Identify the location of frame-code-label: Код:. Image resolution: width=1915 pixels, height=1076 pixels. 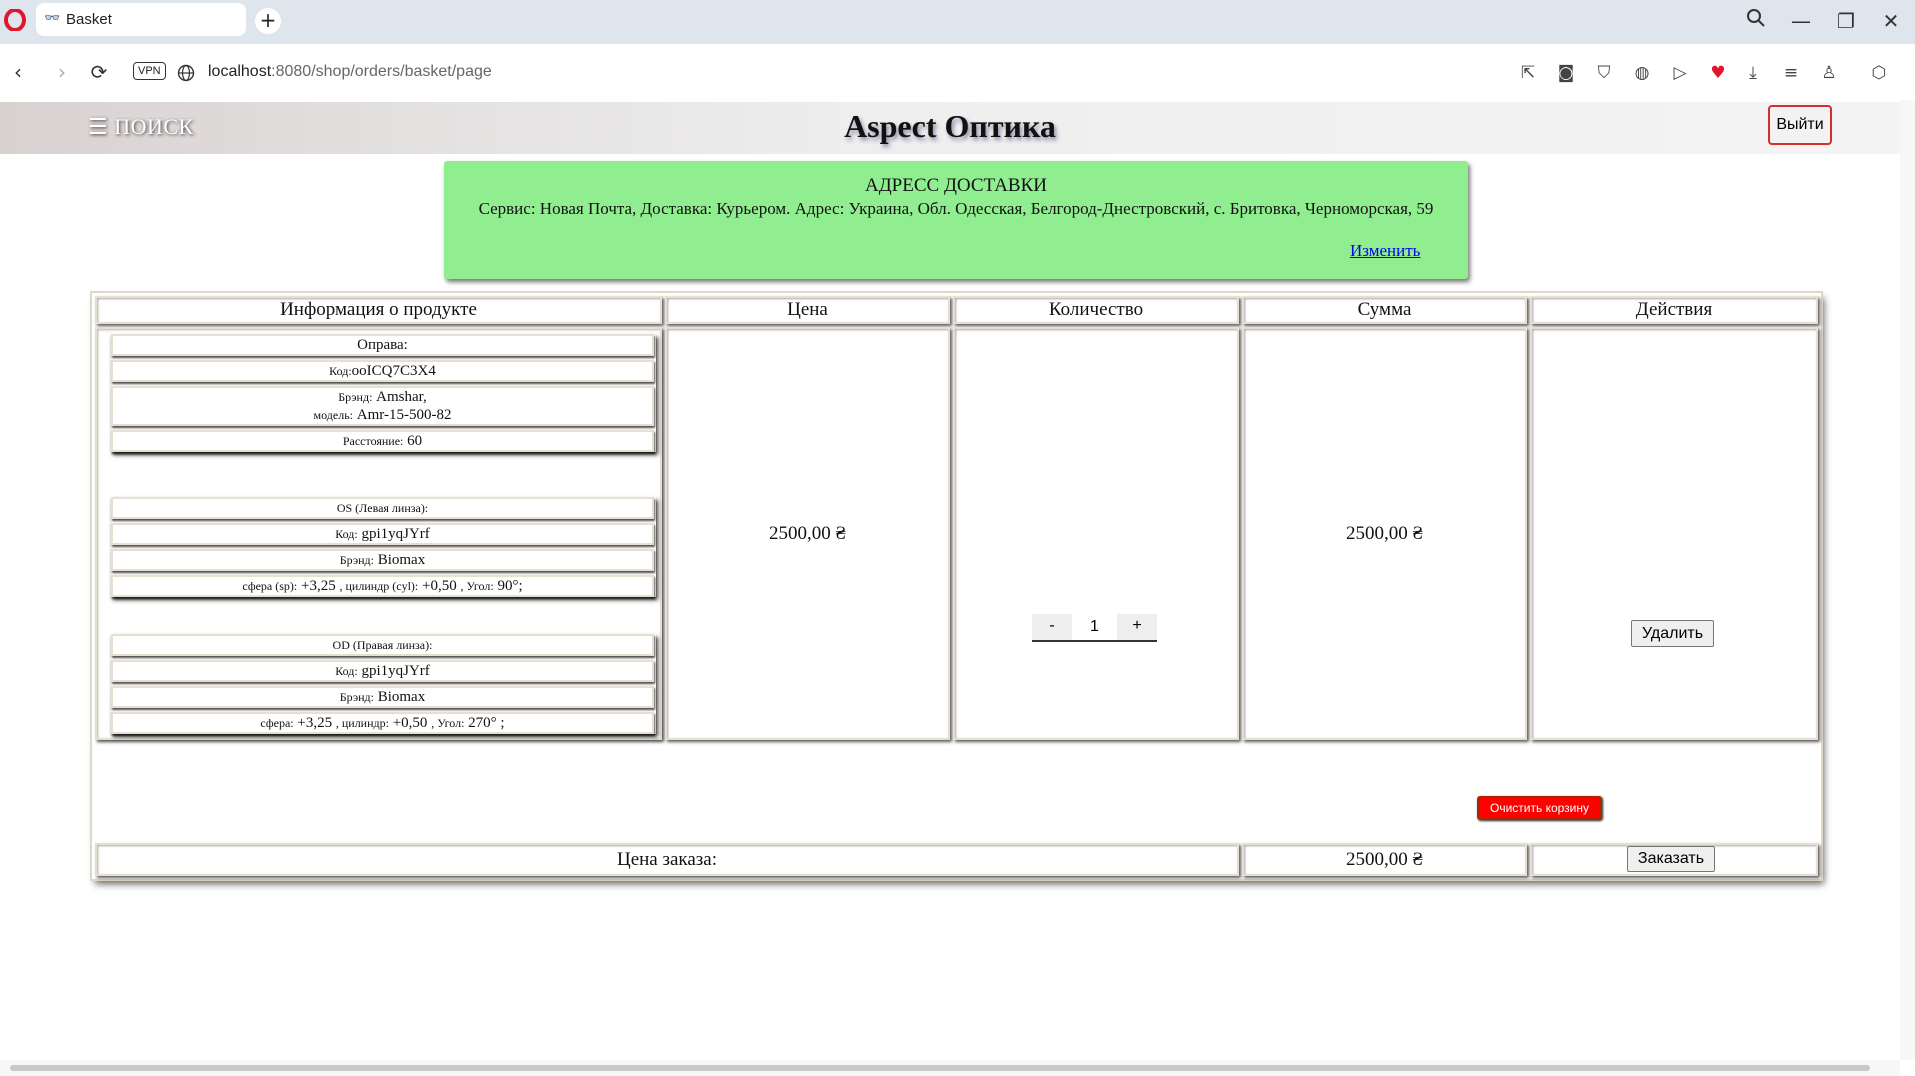
(340, 371).